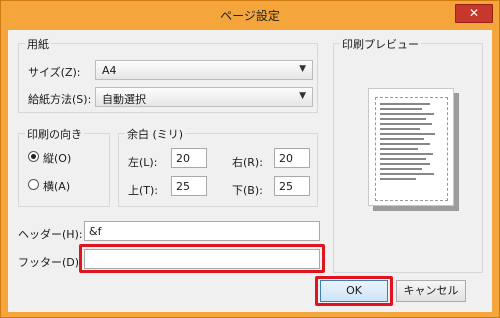 Image resolution: width=500 pixels, height=318 pixels. I want to click on title-bar: ページ設定 ✕, so click(250, 15).